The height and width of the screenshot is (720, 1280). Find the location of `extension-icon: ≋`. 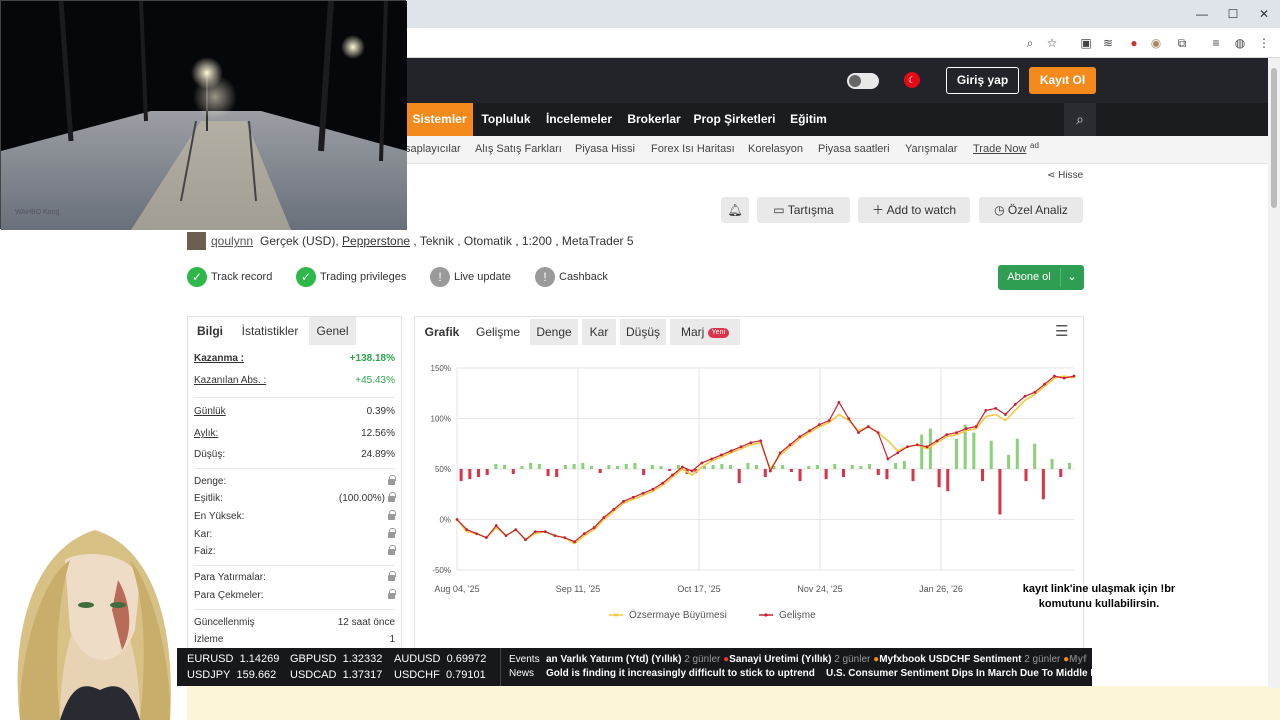

extension-icon: ≋ is located at coordinates (1108, 43).